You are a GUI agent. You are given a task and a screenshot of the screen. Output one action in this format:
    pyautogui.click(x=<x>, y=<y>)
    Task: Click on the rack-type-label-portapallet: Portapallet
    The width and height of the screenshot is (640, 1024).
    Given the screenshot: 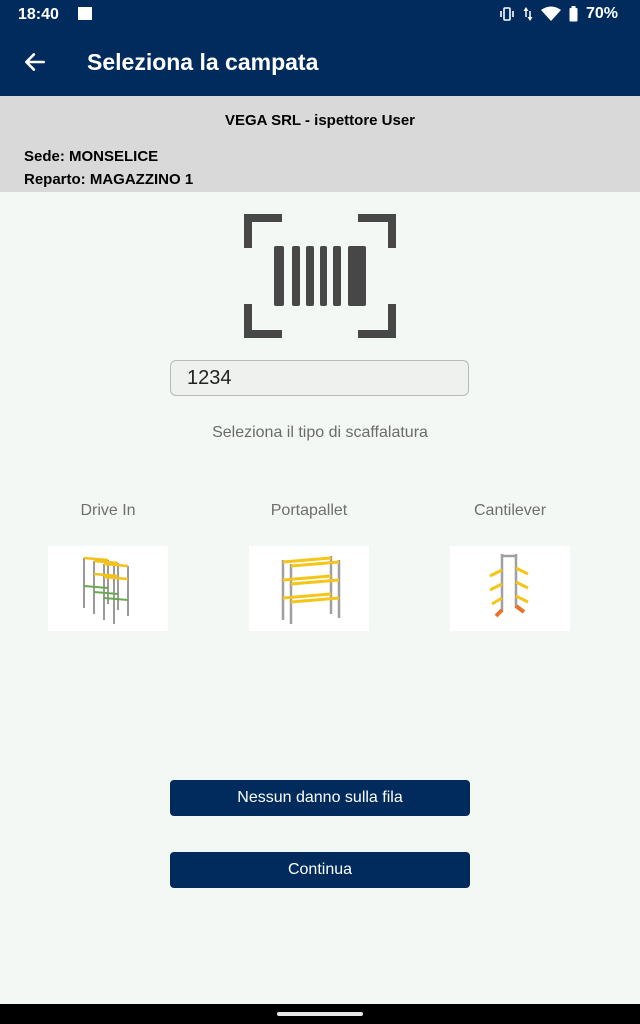 What is the action you would take?
    pyautogui.click(x=309, y=510)
    